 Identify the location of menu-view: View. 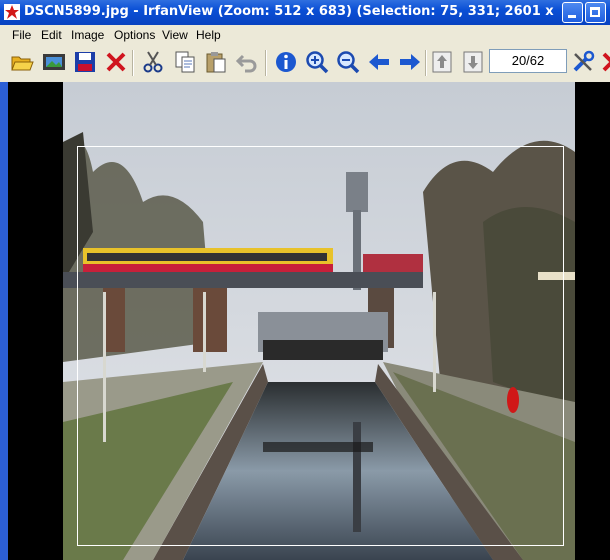
(175, 35).